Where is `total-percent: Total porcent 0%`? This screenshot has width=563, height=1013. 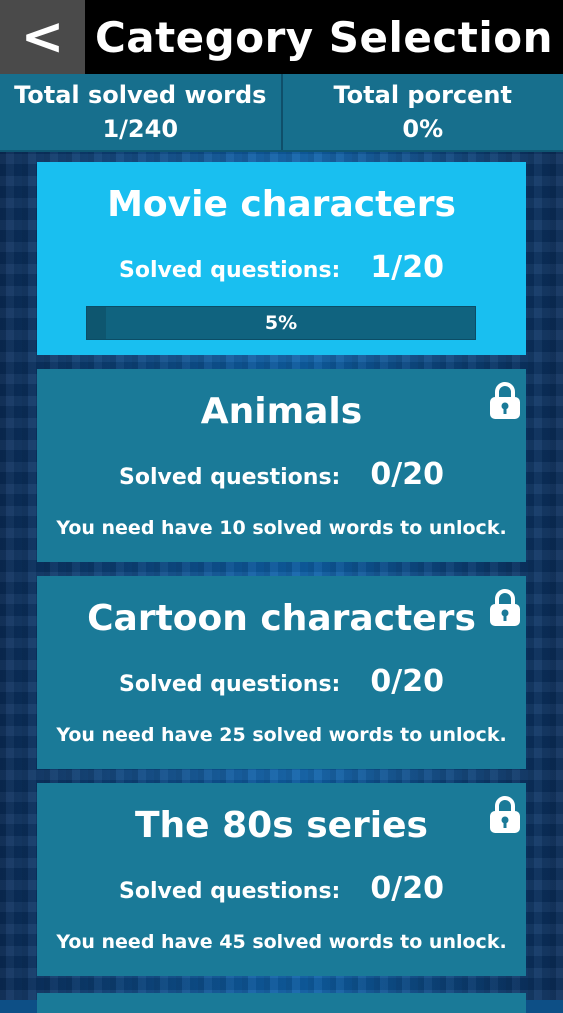 total-percent: Total porcent 0% is located at coordinates (422, 112).